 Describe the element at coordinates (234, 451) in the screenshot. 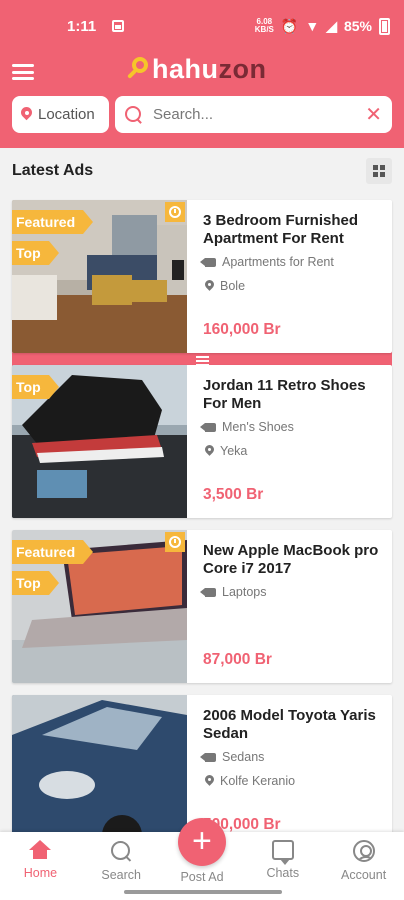

I see `ad-location: Yeka` at that location.